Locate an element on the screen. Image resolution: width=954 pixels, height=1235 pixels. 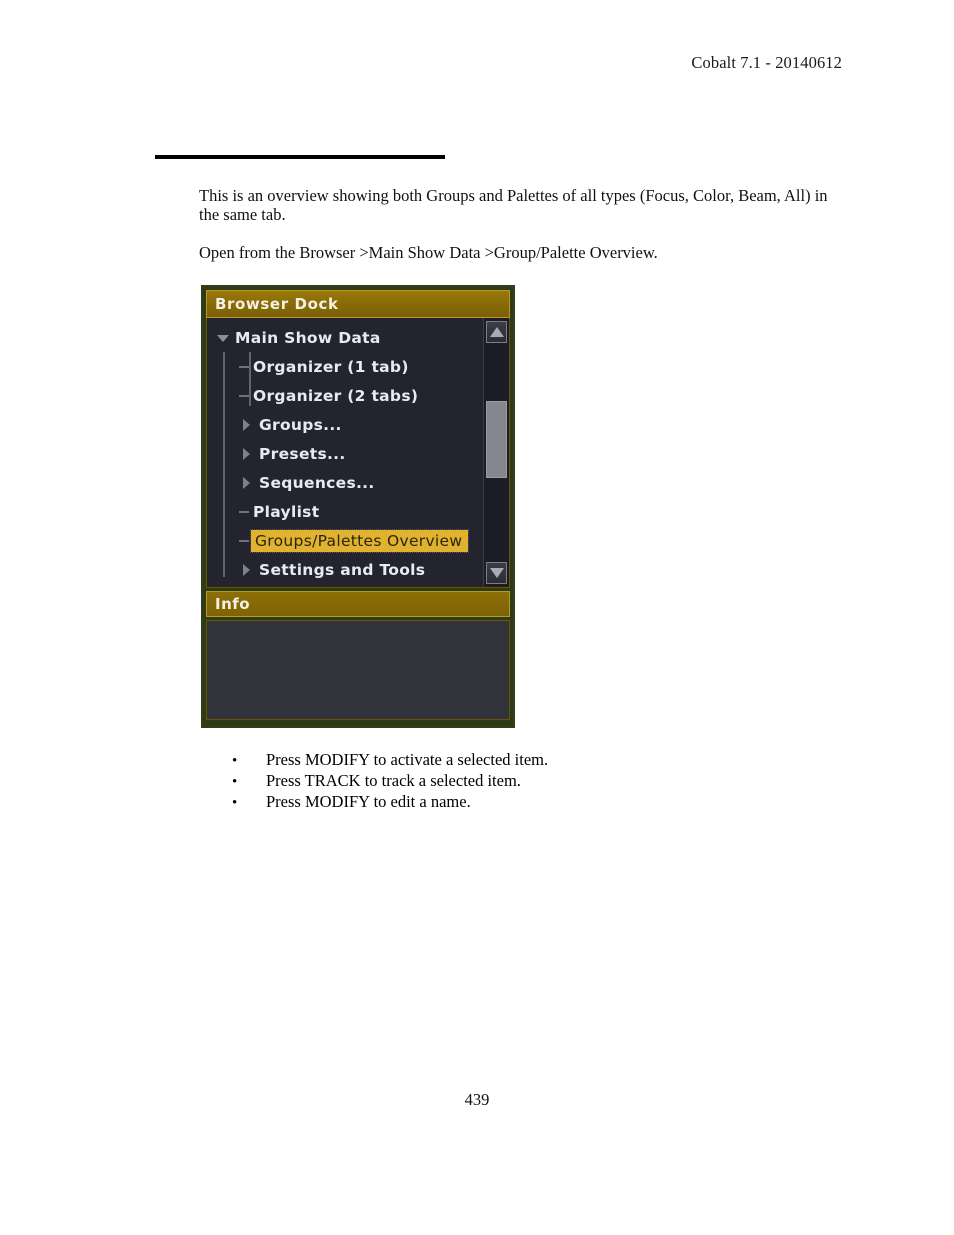
list-item-label: Press TRACK to track a selected item. is located at coordinates (393, 780).